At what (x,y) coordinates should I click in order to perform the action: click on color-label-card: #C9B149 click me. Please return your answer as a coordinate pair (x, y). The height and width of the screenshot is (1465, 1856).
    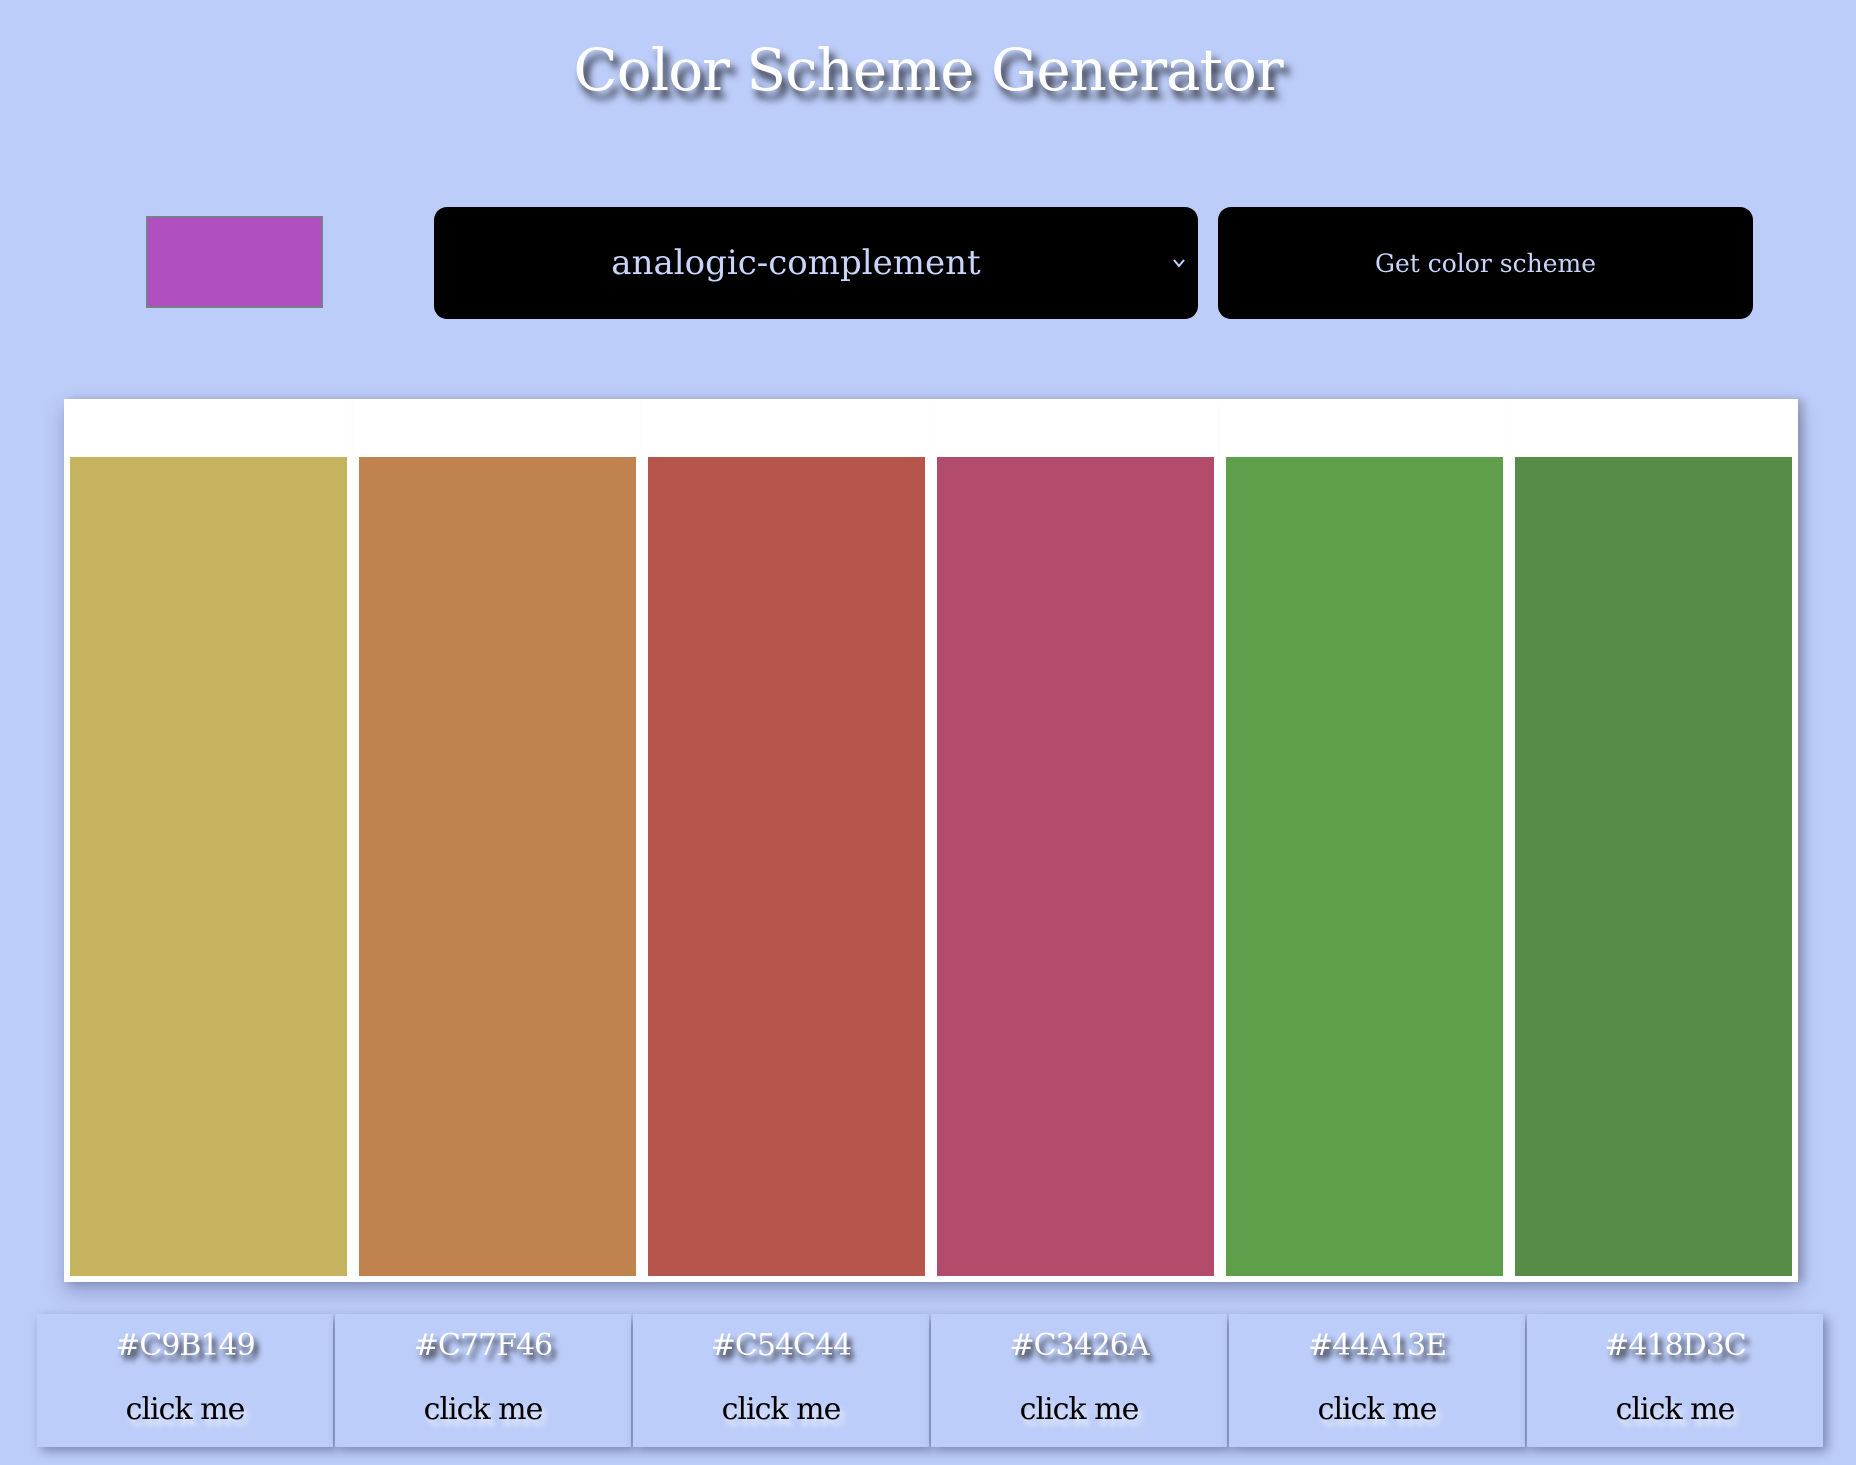
    Looking at the image, I should click on (185, 1380).